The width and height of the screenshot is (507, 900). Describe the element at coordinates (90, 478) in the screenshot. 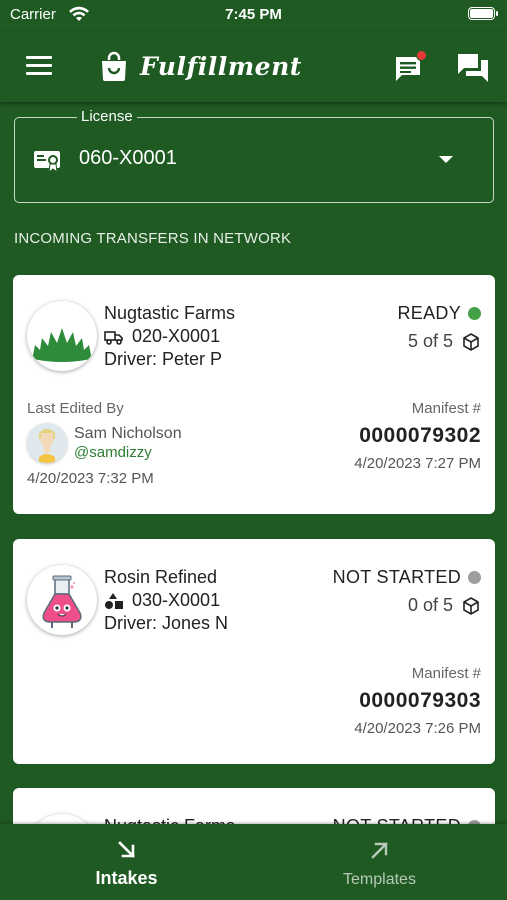

I see `edited-date: 4/20/2023 7:32 PM` at that location.